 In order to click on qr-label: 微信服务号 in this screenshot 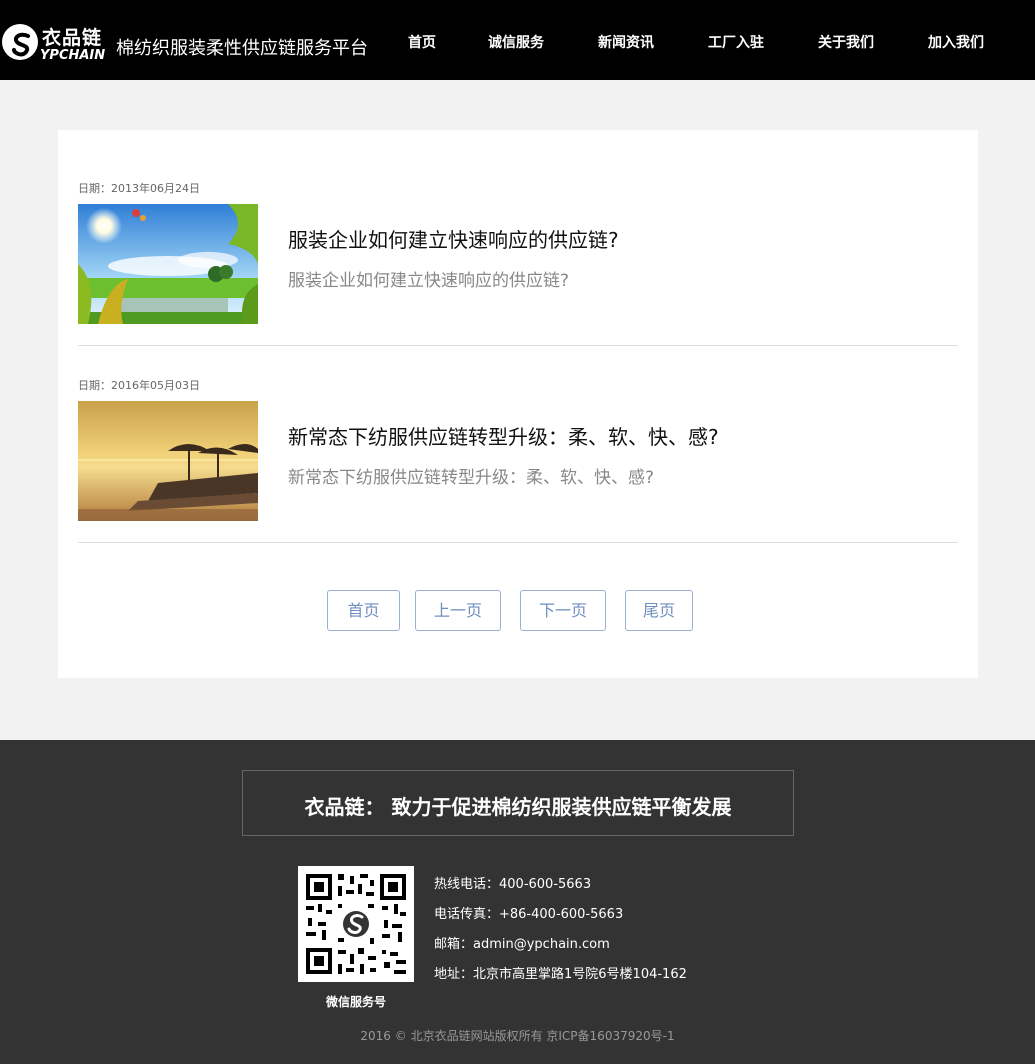, I will do `click(355, 1002)`.